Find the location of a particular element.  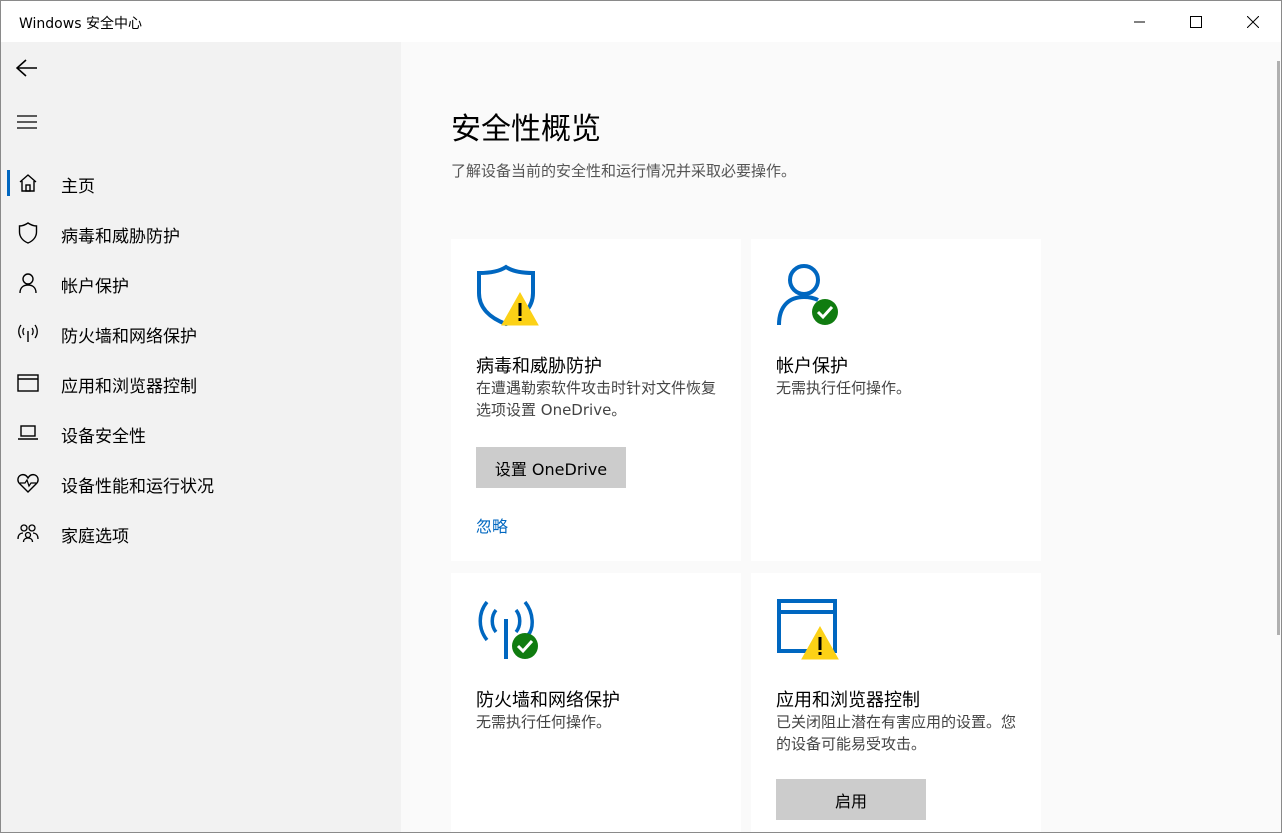

title-bar: Windows 安全中心 is located at coordinates (641, 21).